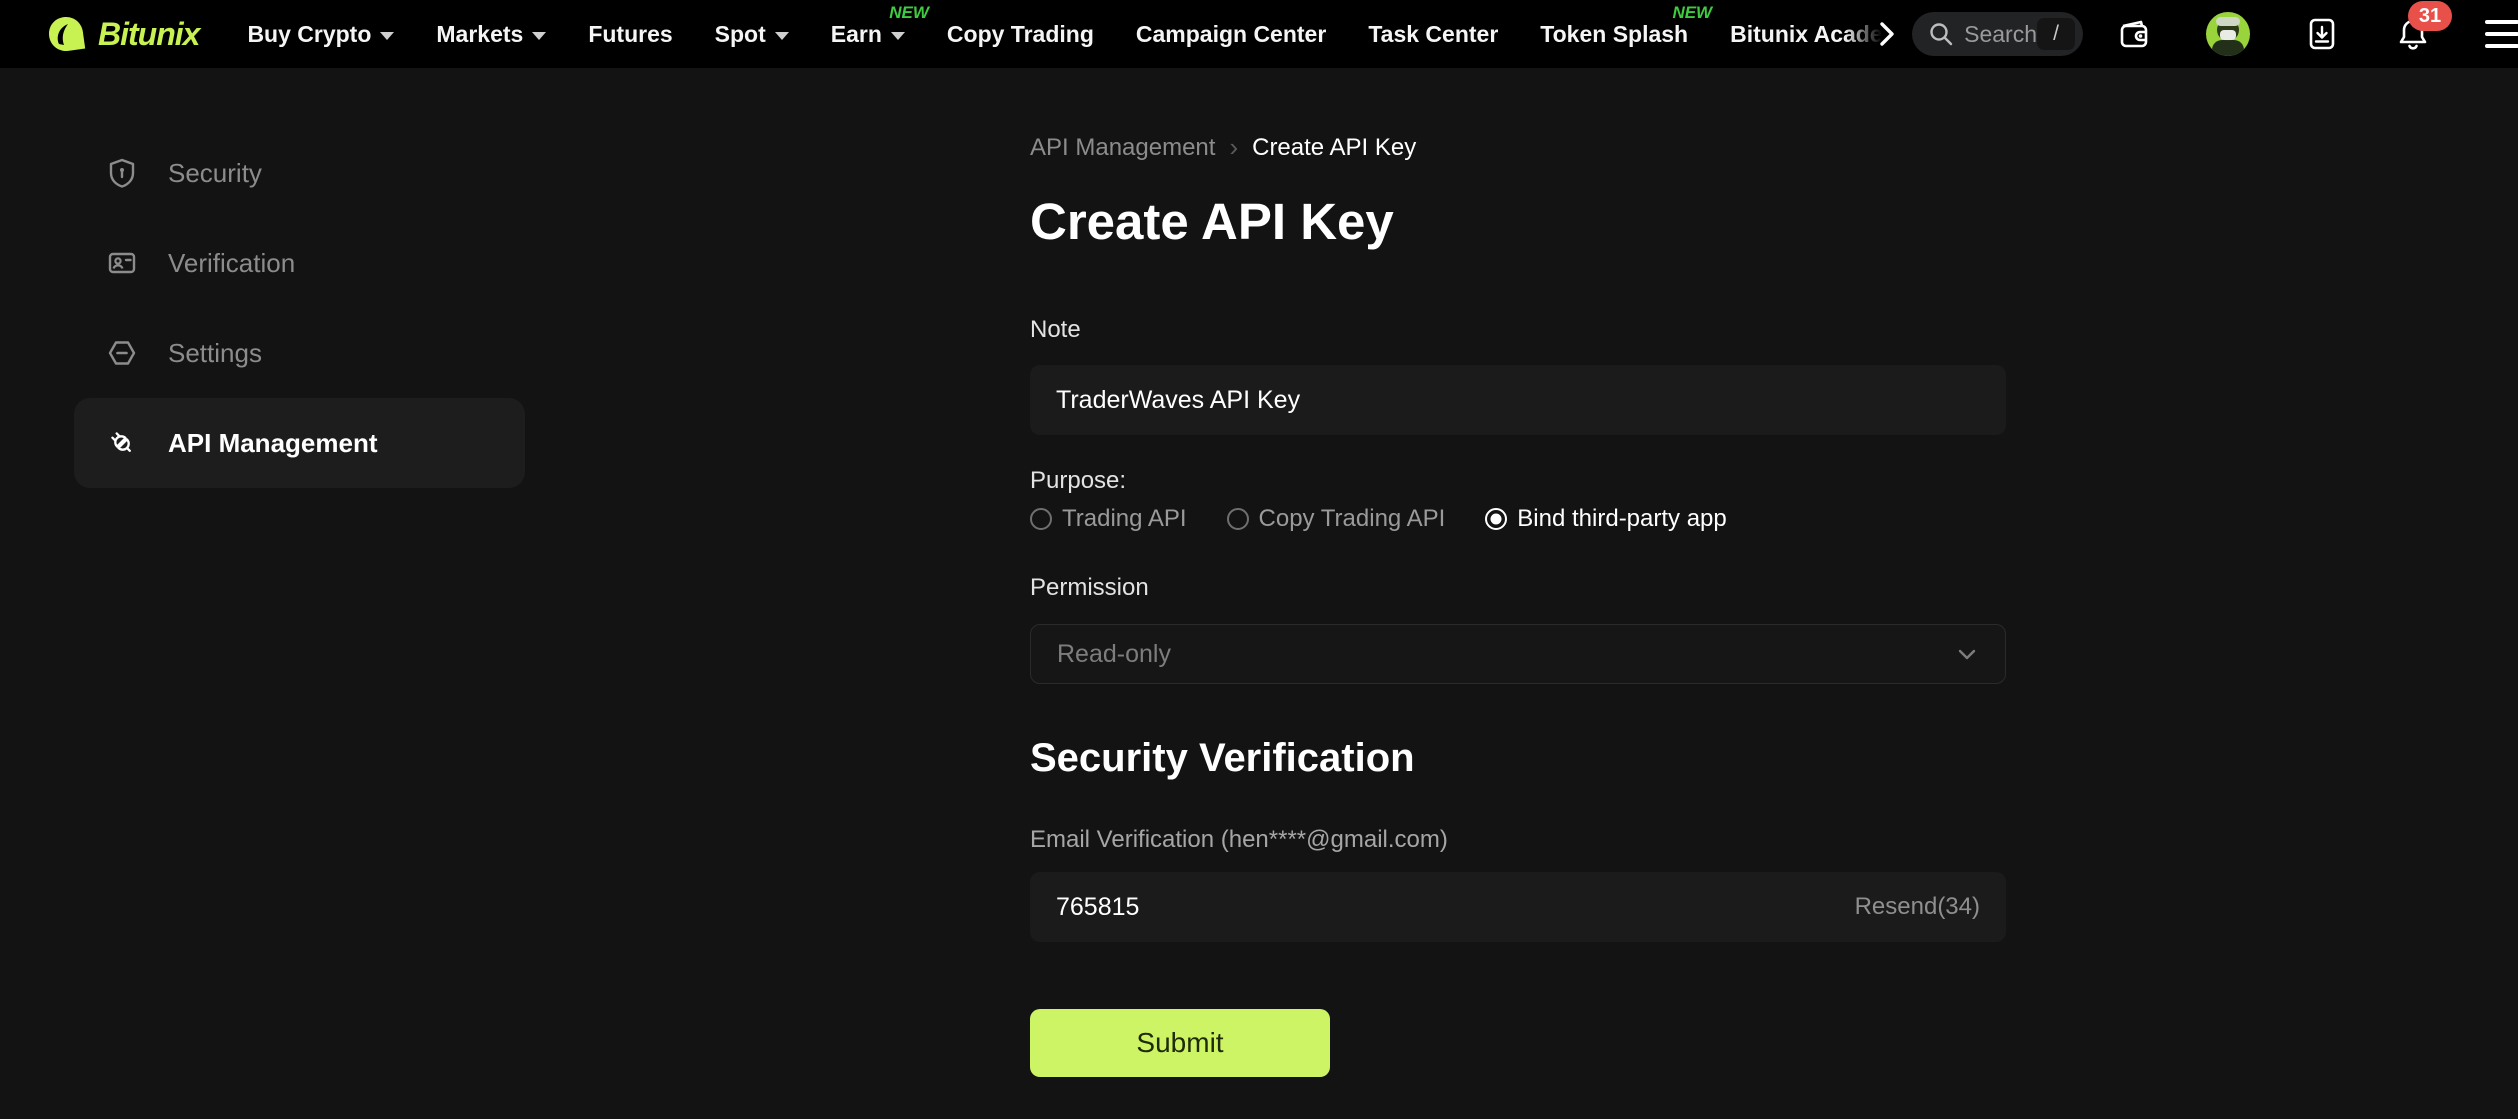 This screenshot has width=2518, height=1119. Describe the element at coordinates (1518, 907) in the screenshot. I see `email-code-input: 765815 Resend(34)` at that location.